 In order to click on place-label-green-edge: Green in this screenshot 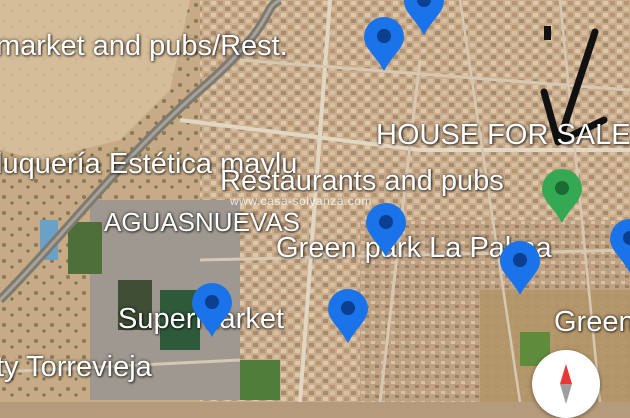, I will do `click(592, 322)`.